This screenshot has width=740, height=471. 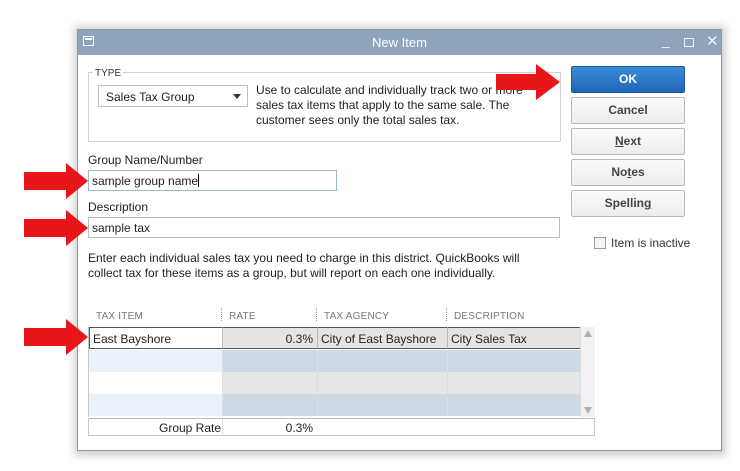 I want to click on grid-header: TAX ITEM RATE TAX AGENCY DESCRIPTION, so click(x=334, y=315).